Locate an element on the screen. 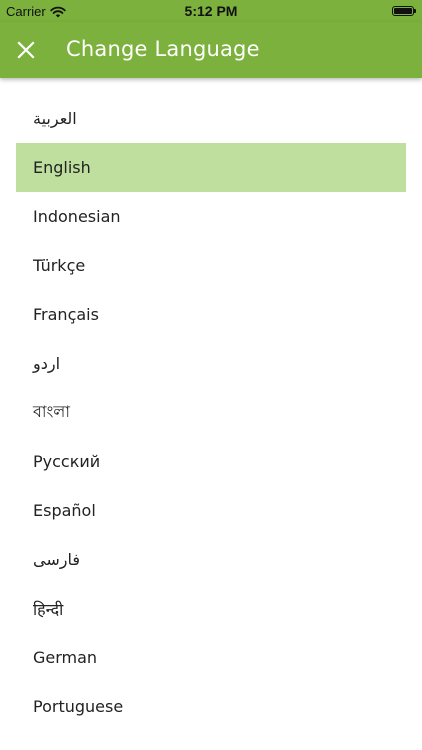 This screenshot has height=750, width=422. language-label: العربية is located at coordinates (55, 118).